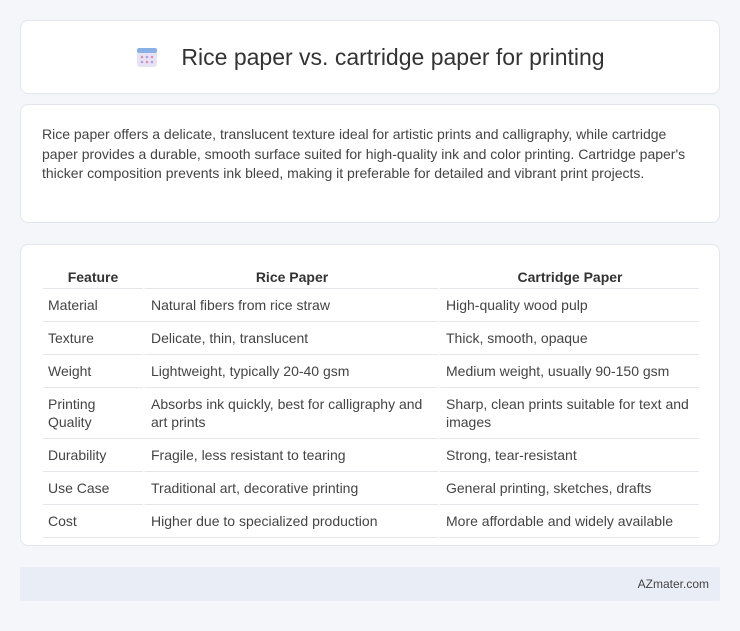  What do you see at coordinates (568, 305) in the screenshot?
I see `cell-cartridge-paper: High-quality wood pulp` at bounding box center [568, 305].